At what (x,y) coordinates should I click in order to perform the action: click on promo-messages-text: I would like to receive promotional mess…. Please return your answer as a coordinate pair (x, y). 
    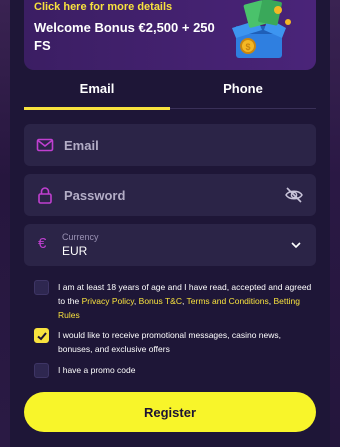
    Looking at the image, I should click on (169, 342).